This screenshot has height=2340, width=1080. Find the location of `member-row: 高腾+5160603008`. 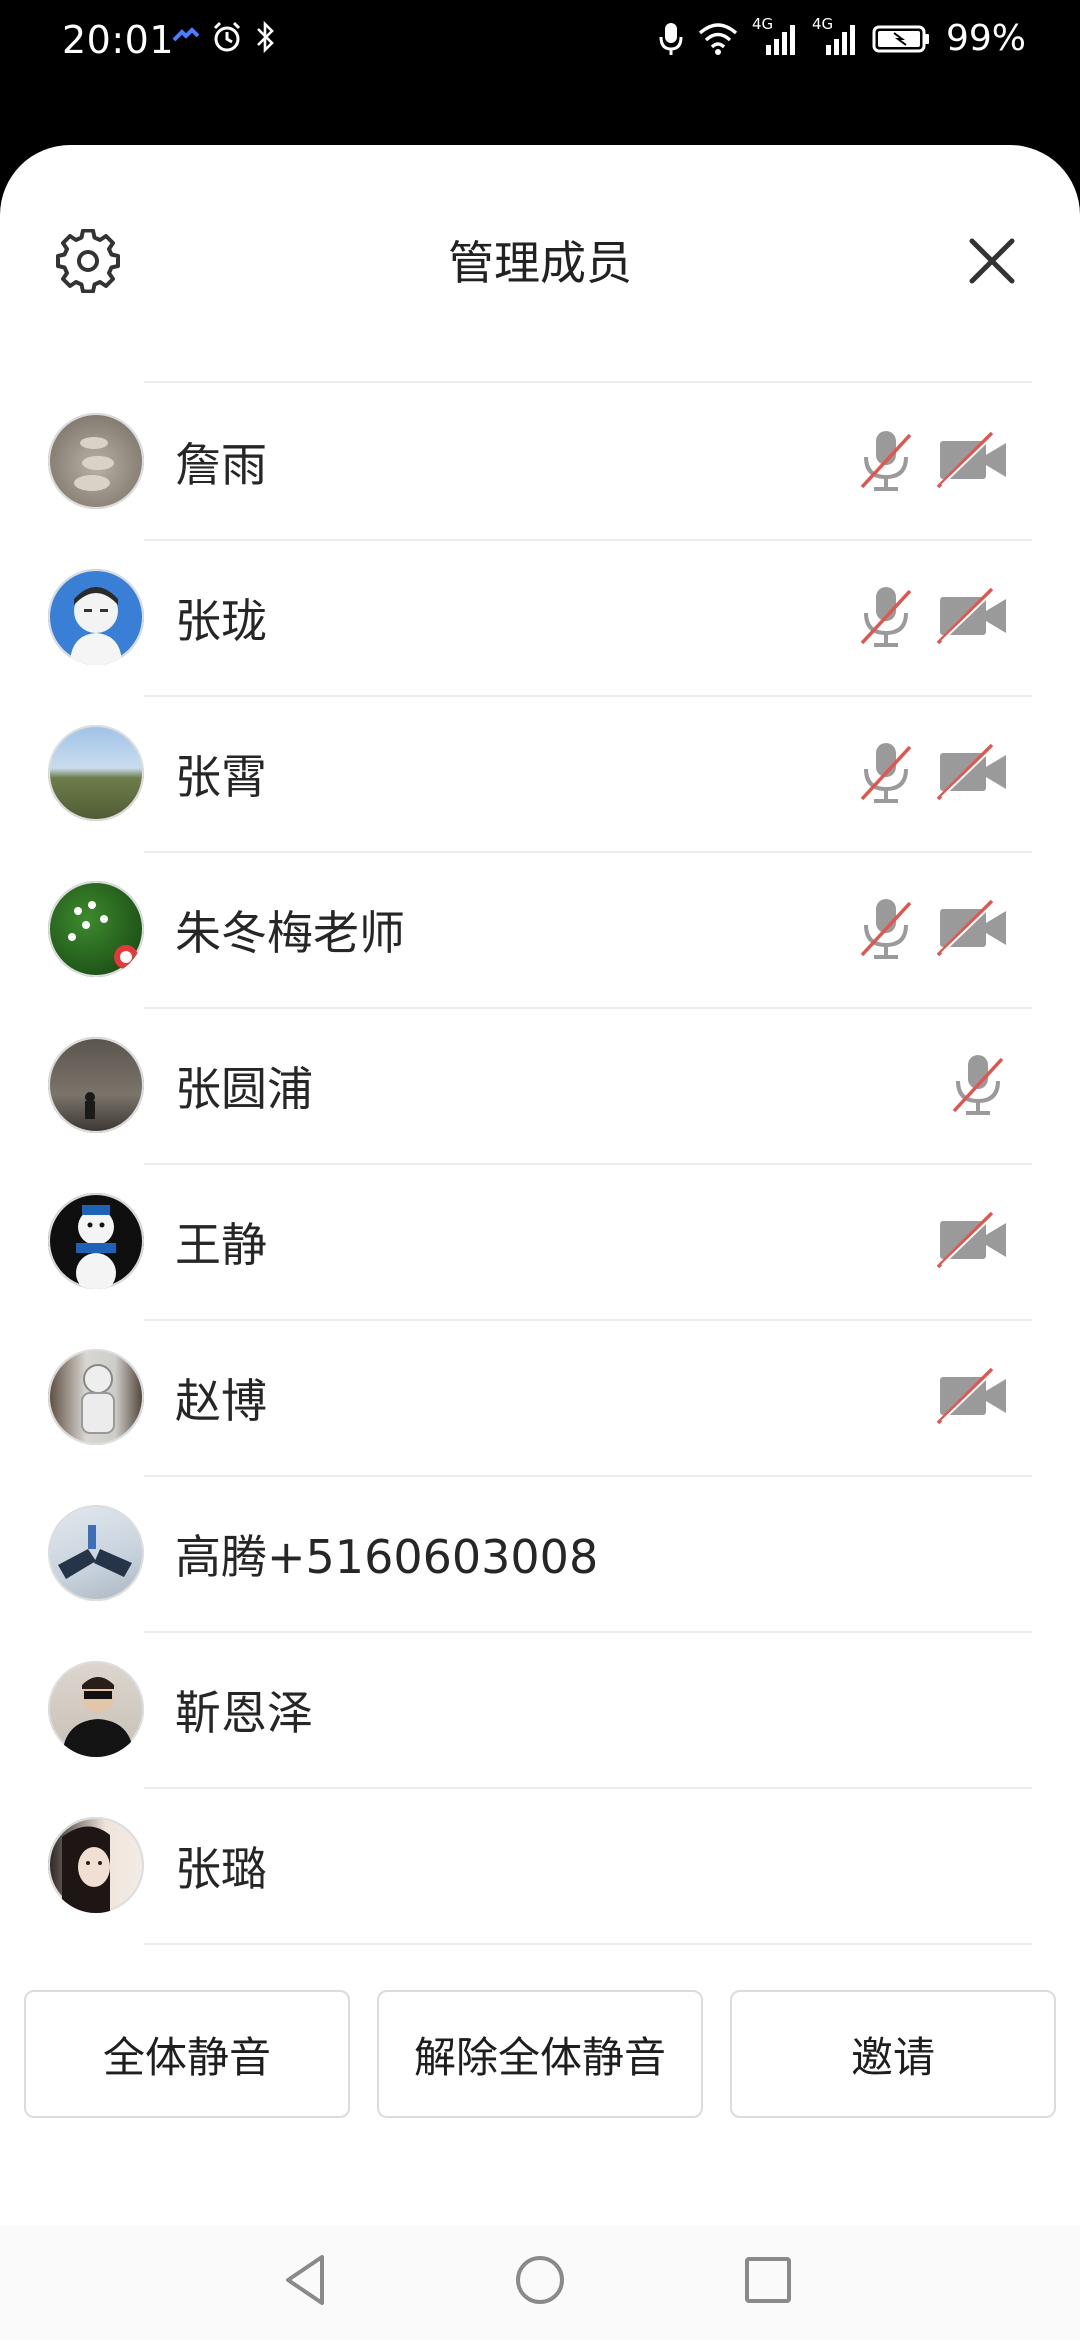

member-row: 高腾+5160603008 is located at coordinates (540, 1553).